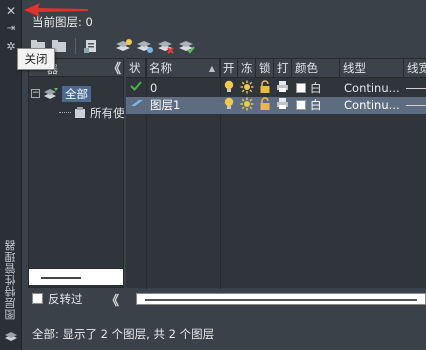 The width and height of the screenshot is (426, 350). What do you see at coordinates (184, 88) in the screenshot?
I see `layer-name: 0` at bounding box center [184, 88].